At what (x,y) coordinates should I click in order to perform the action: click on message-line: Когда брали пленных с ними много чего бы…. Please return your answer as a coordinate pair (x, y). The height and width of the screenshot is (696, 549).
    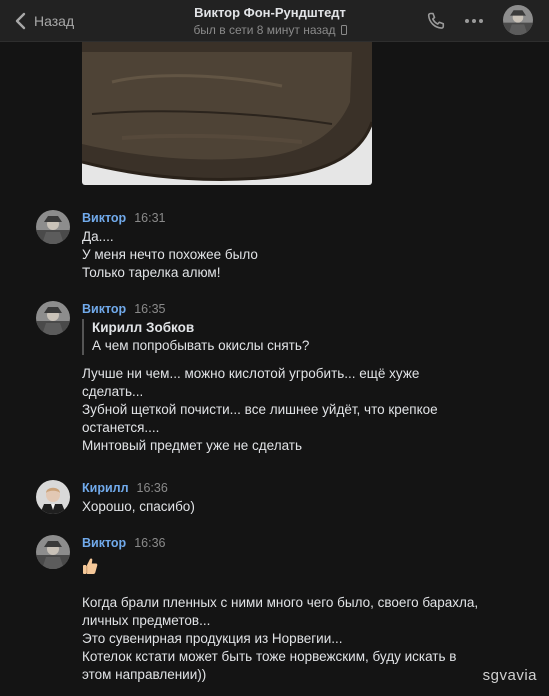
    Looking at the image, I should click on (280, 602).